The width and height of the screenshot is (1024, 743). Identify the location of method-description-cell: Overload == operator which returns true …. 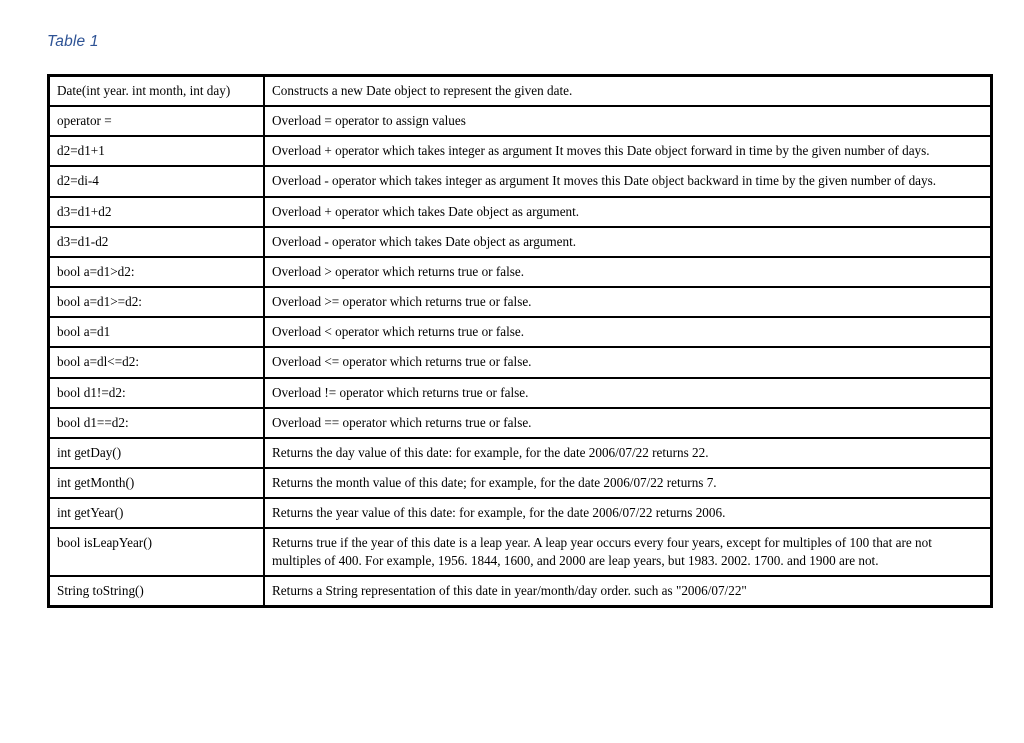
(628, 422).